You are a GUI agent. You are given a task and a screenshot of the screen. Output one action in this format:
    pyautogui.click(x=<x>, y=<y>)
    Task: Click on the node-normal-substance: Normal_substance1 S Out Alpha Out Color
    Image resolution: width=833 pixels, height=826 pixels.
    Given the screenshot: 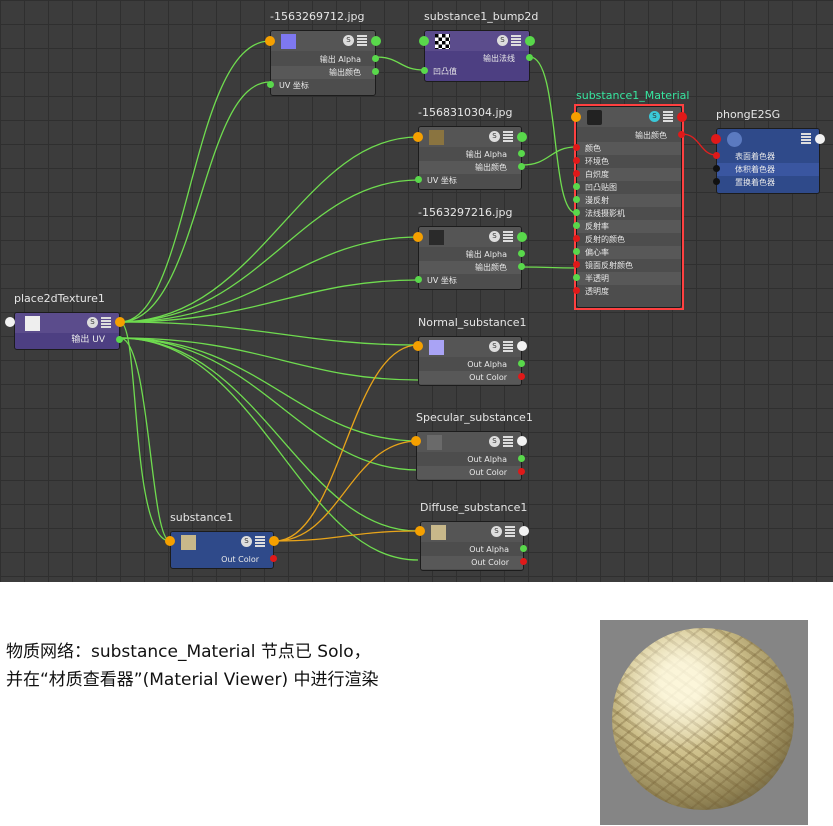 What is the action you would take?
    pyautogui.click(x=470, y=351)
    